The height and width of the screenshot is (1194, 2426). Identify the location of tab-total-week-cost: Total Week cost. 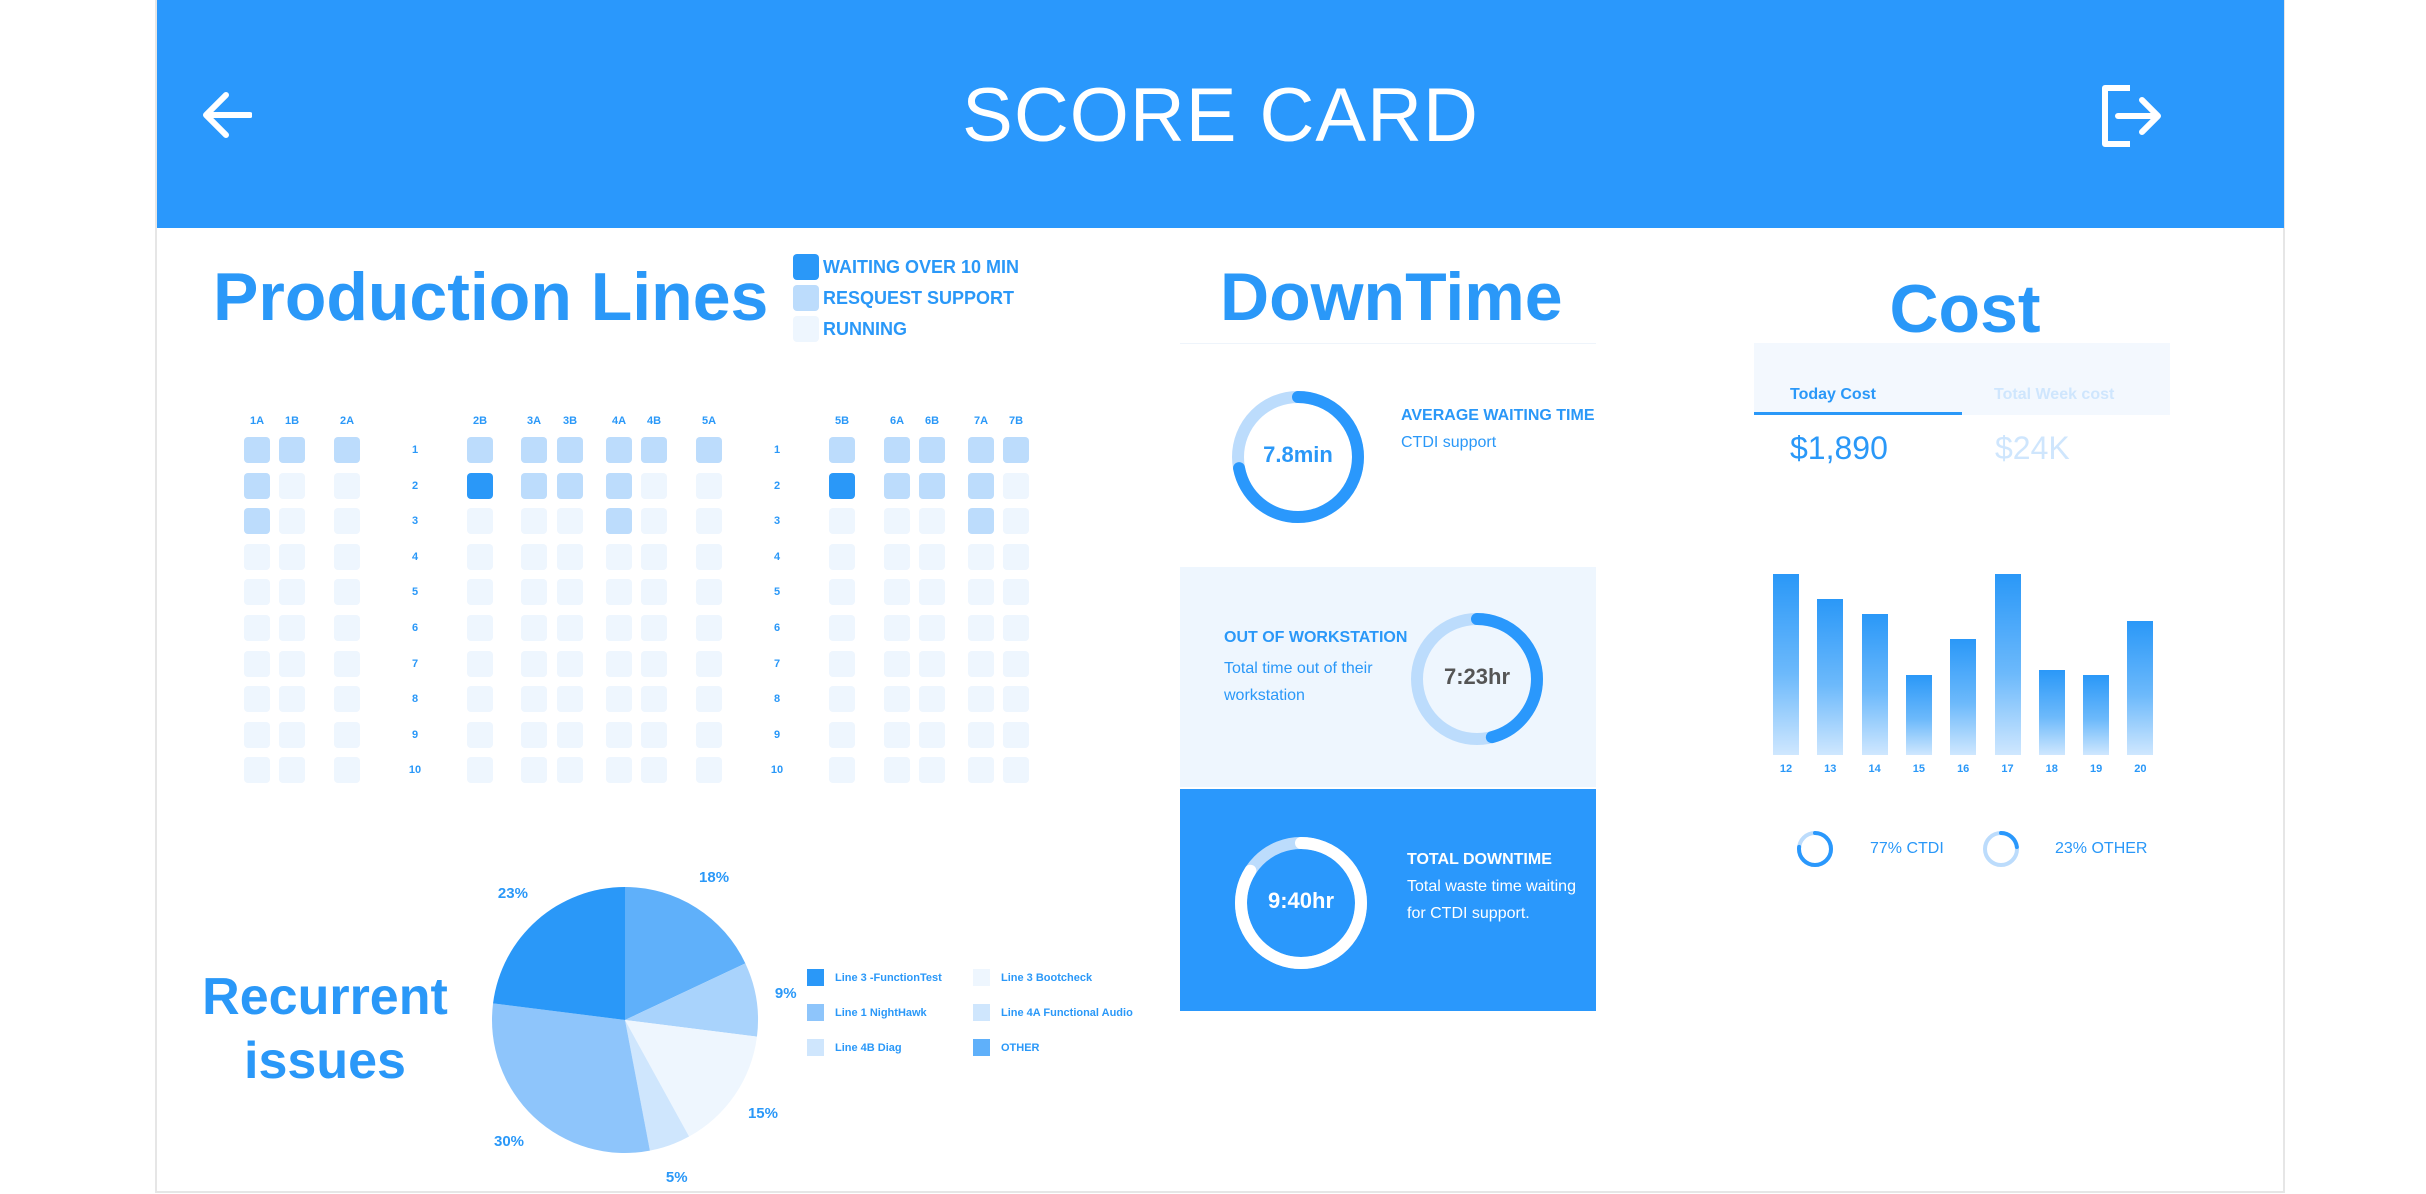
(2066, 379).